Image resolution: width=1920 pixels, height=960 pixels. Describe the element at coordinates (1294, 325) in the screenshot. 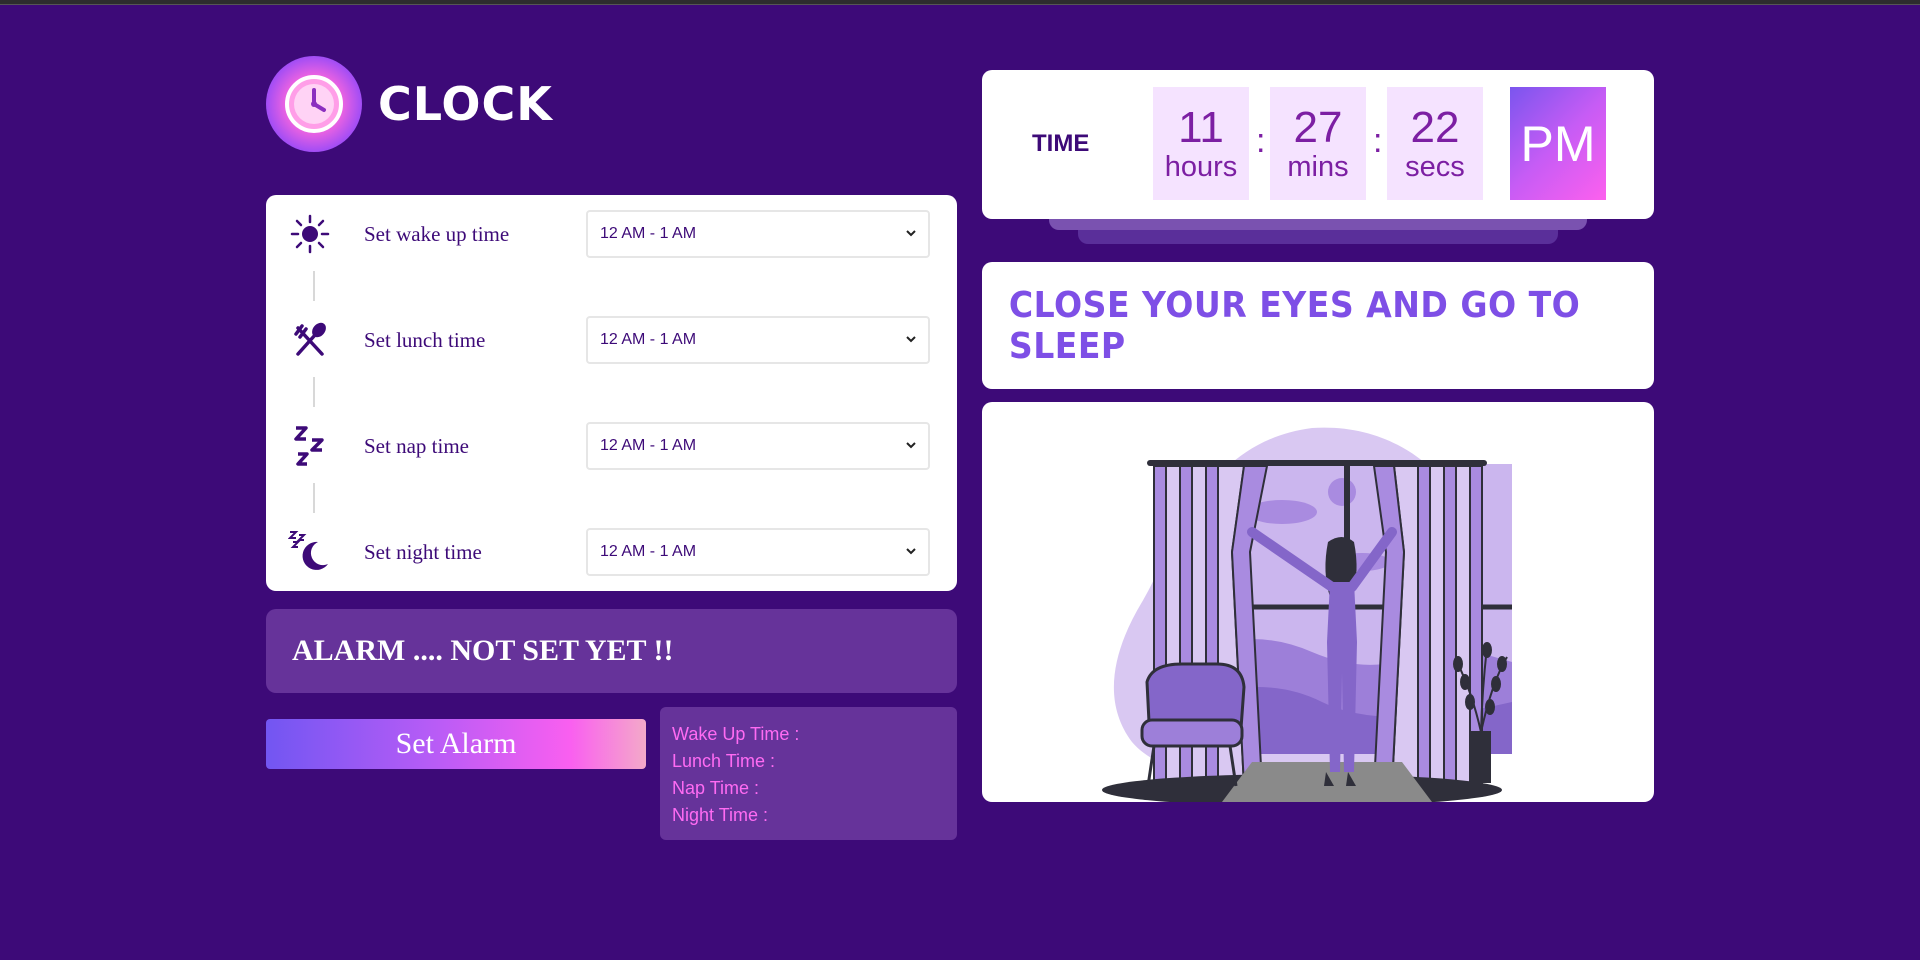

I see `sleep-message: CLOSE YOUR EYES AND GO TO SLEEP` at that location.